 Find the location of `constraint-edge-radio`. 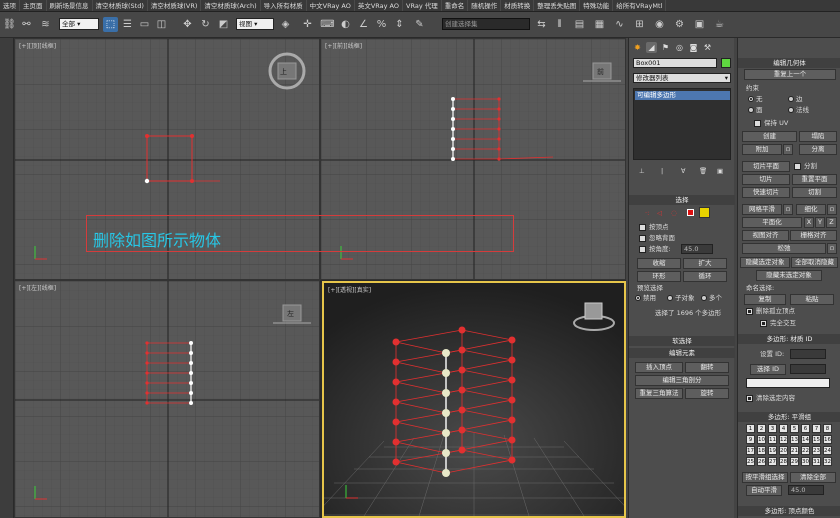

constraint-edge-radio is located at coordinates (791, 99).